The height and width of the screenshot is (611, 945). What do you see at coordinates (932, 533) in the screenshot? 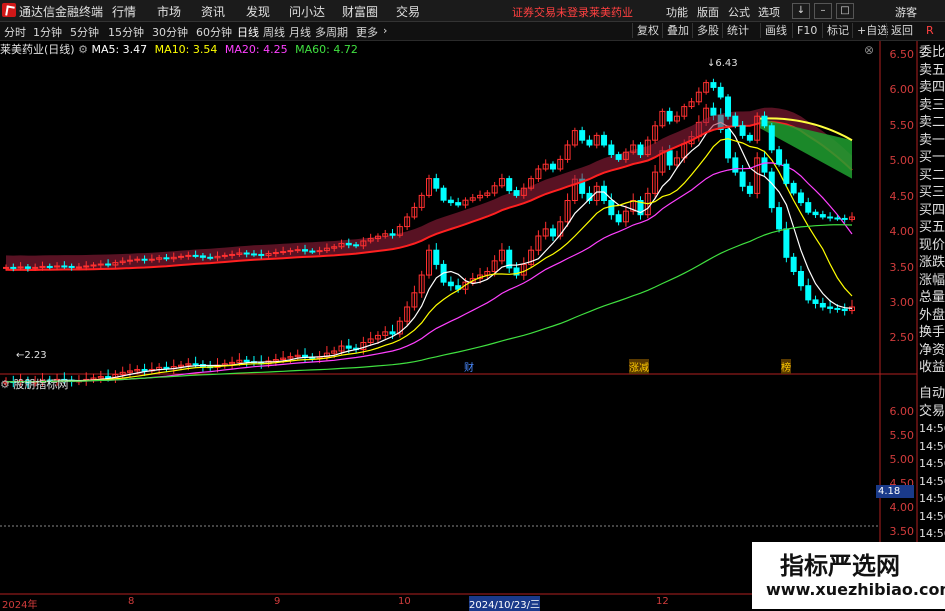
I see `side-time: 14:56` at bounding box center [932, 533].